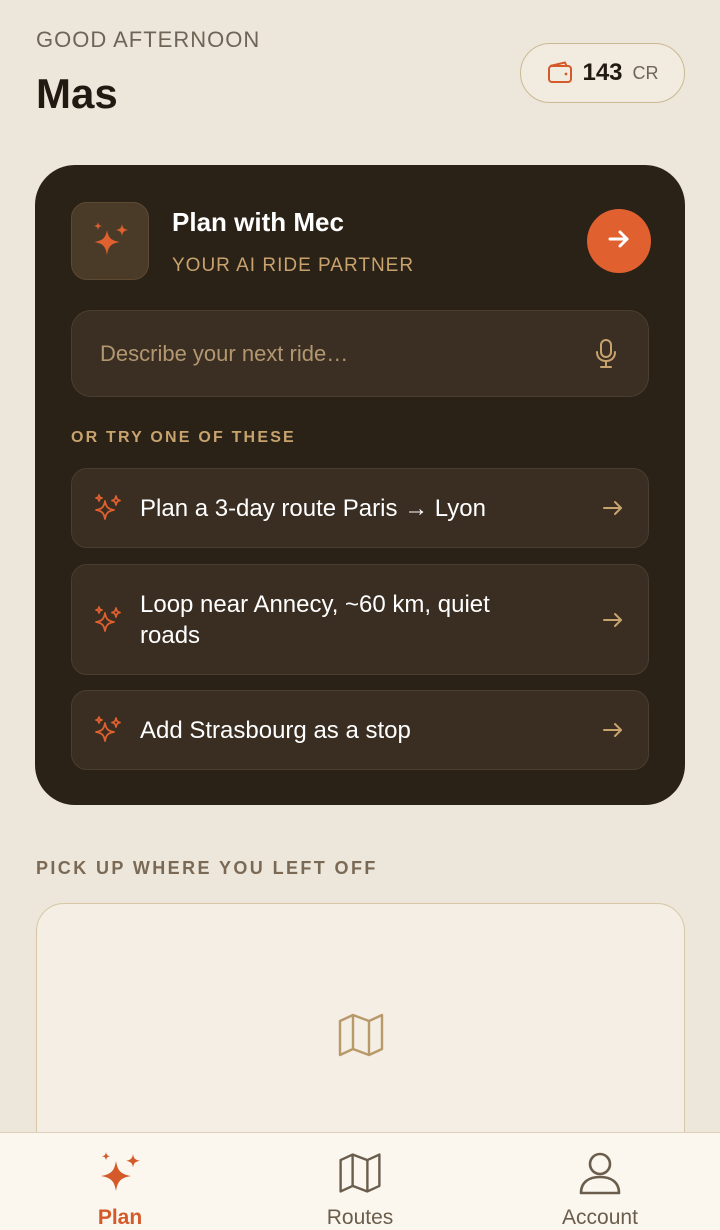 Image resolution: width=720 pixels, height=1230 pixels. Describe the element at coordinates (600, 1217) in the screenshot. I see `tab-label: Account` at that location.